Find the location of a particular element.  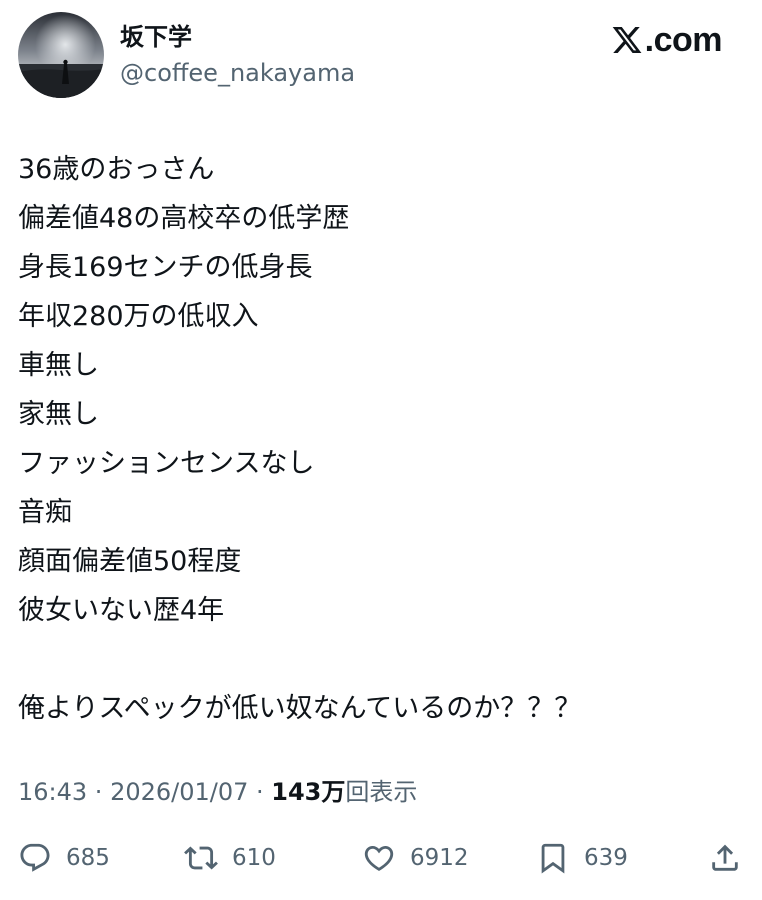

tweet-line: 音痴 is located at coordinates (45, 512).